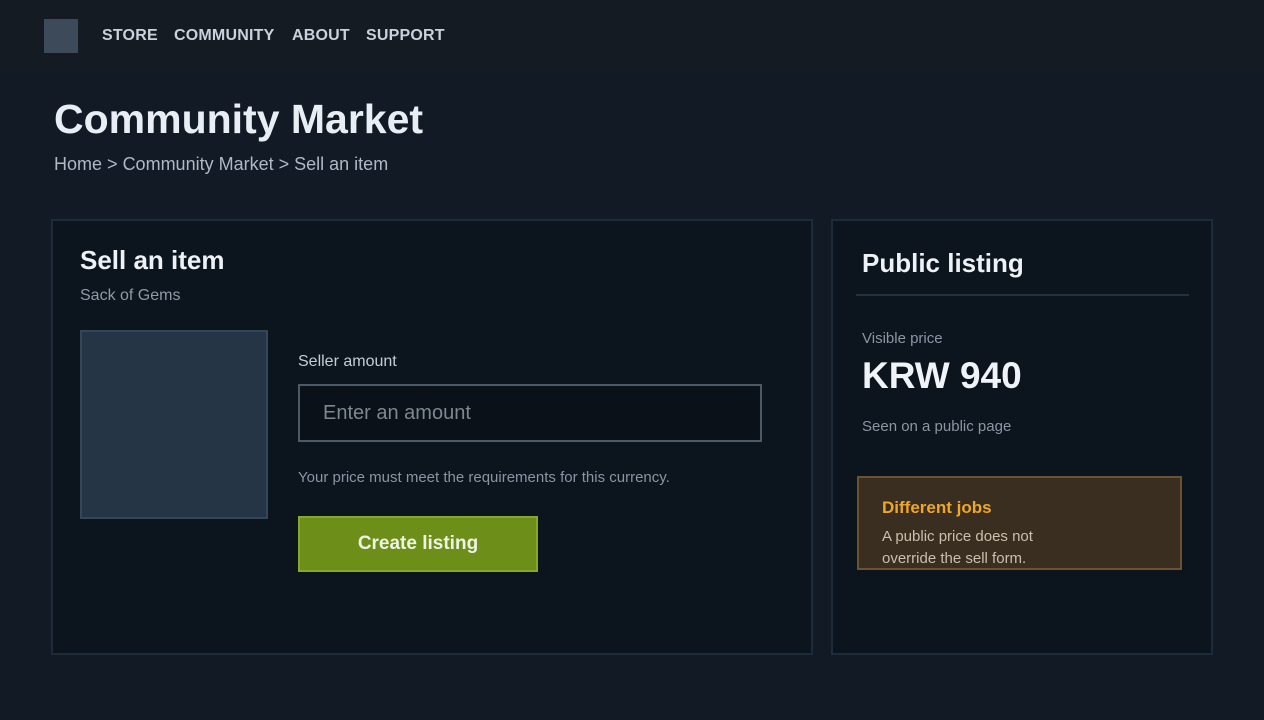 The image size is (1264, 720). I want to click on nav-link-community: COMMUNITY, so click(224, 36).